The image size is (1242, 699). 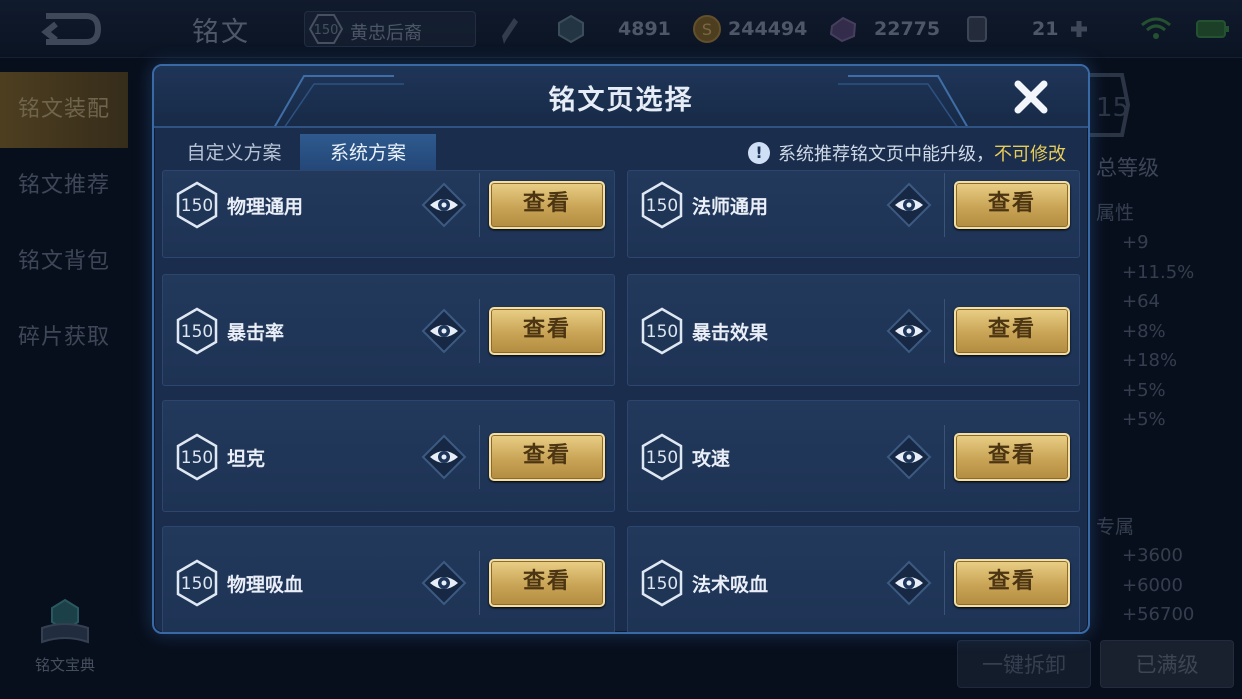 I want to click on rune-page-name: 攻速, so click(x=711, y=459).